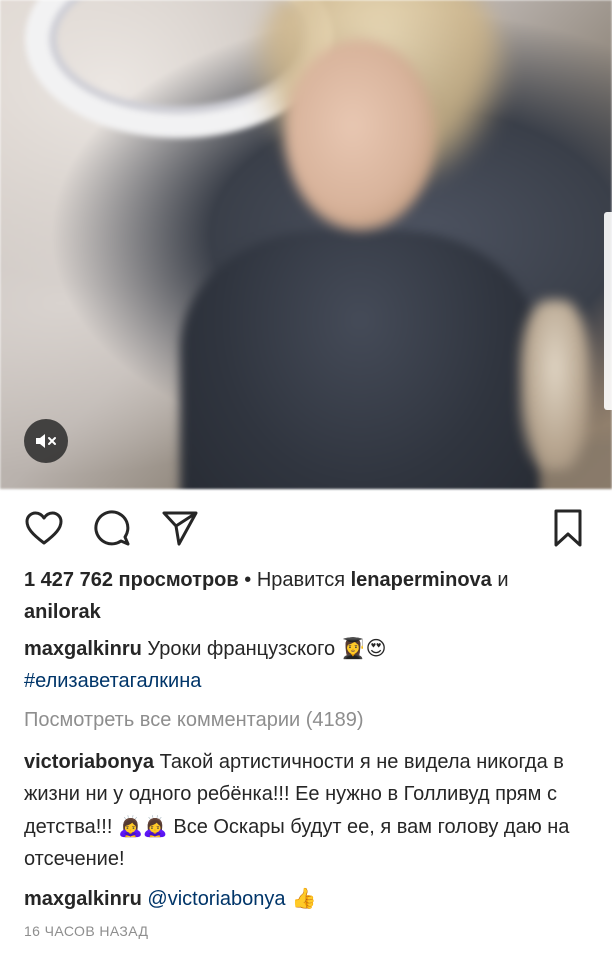 Image resolution: width=612 pixels, height=958 pixels. What do you see at coordinates (83, 649) in the screenshot?
I see `caption-username: maxgalkinru` at bounding box center [83, 649].